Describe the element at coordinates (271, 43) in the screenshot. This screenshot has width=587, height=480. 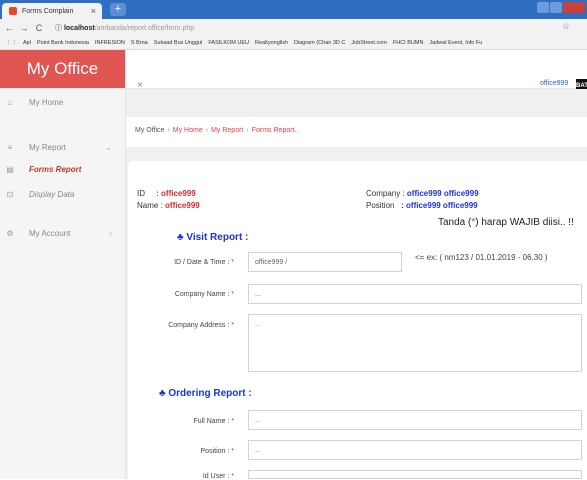
I see `bookmark-item: Realtyonglish` at that location.